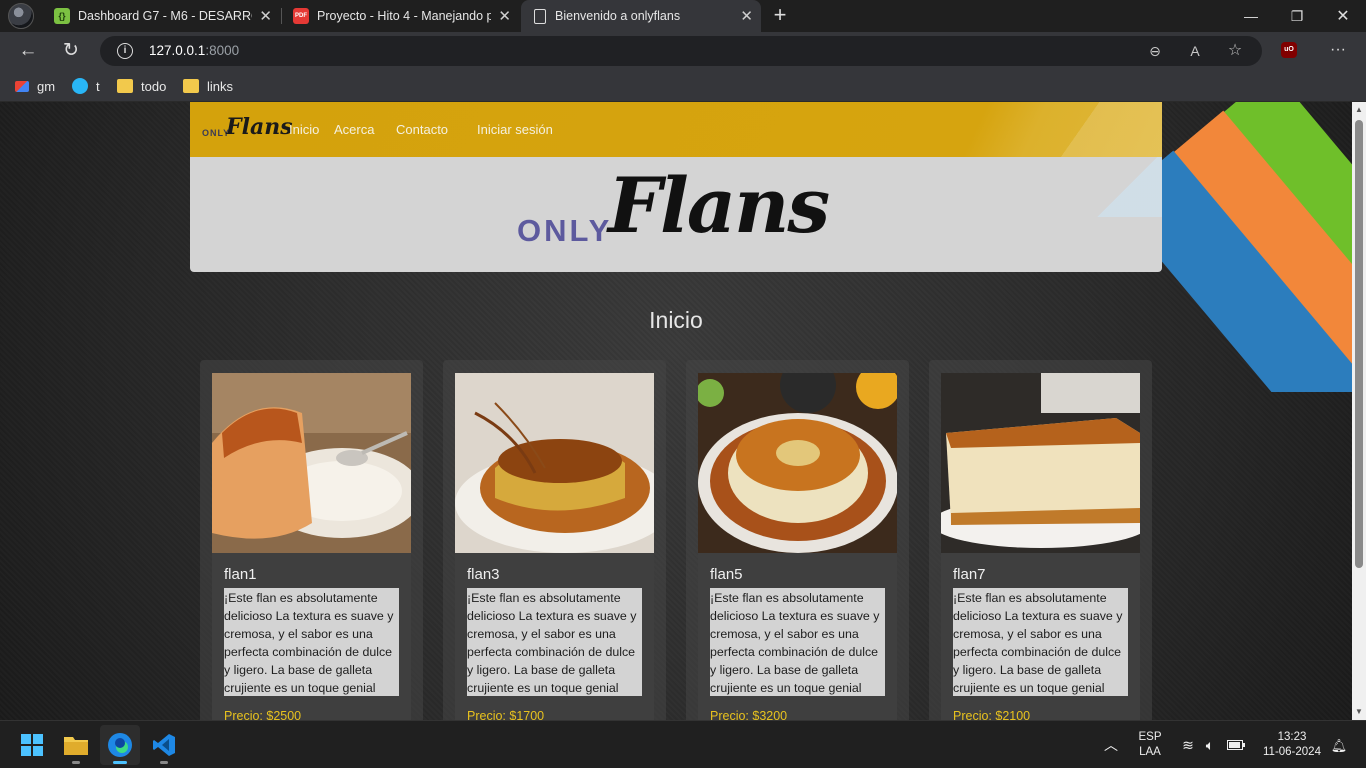  What do you see at coordinates (676, 320) in the screenshot?
I see `page-title: Inicio` at bounding box center [676, 320].